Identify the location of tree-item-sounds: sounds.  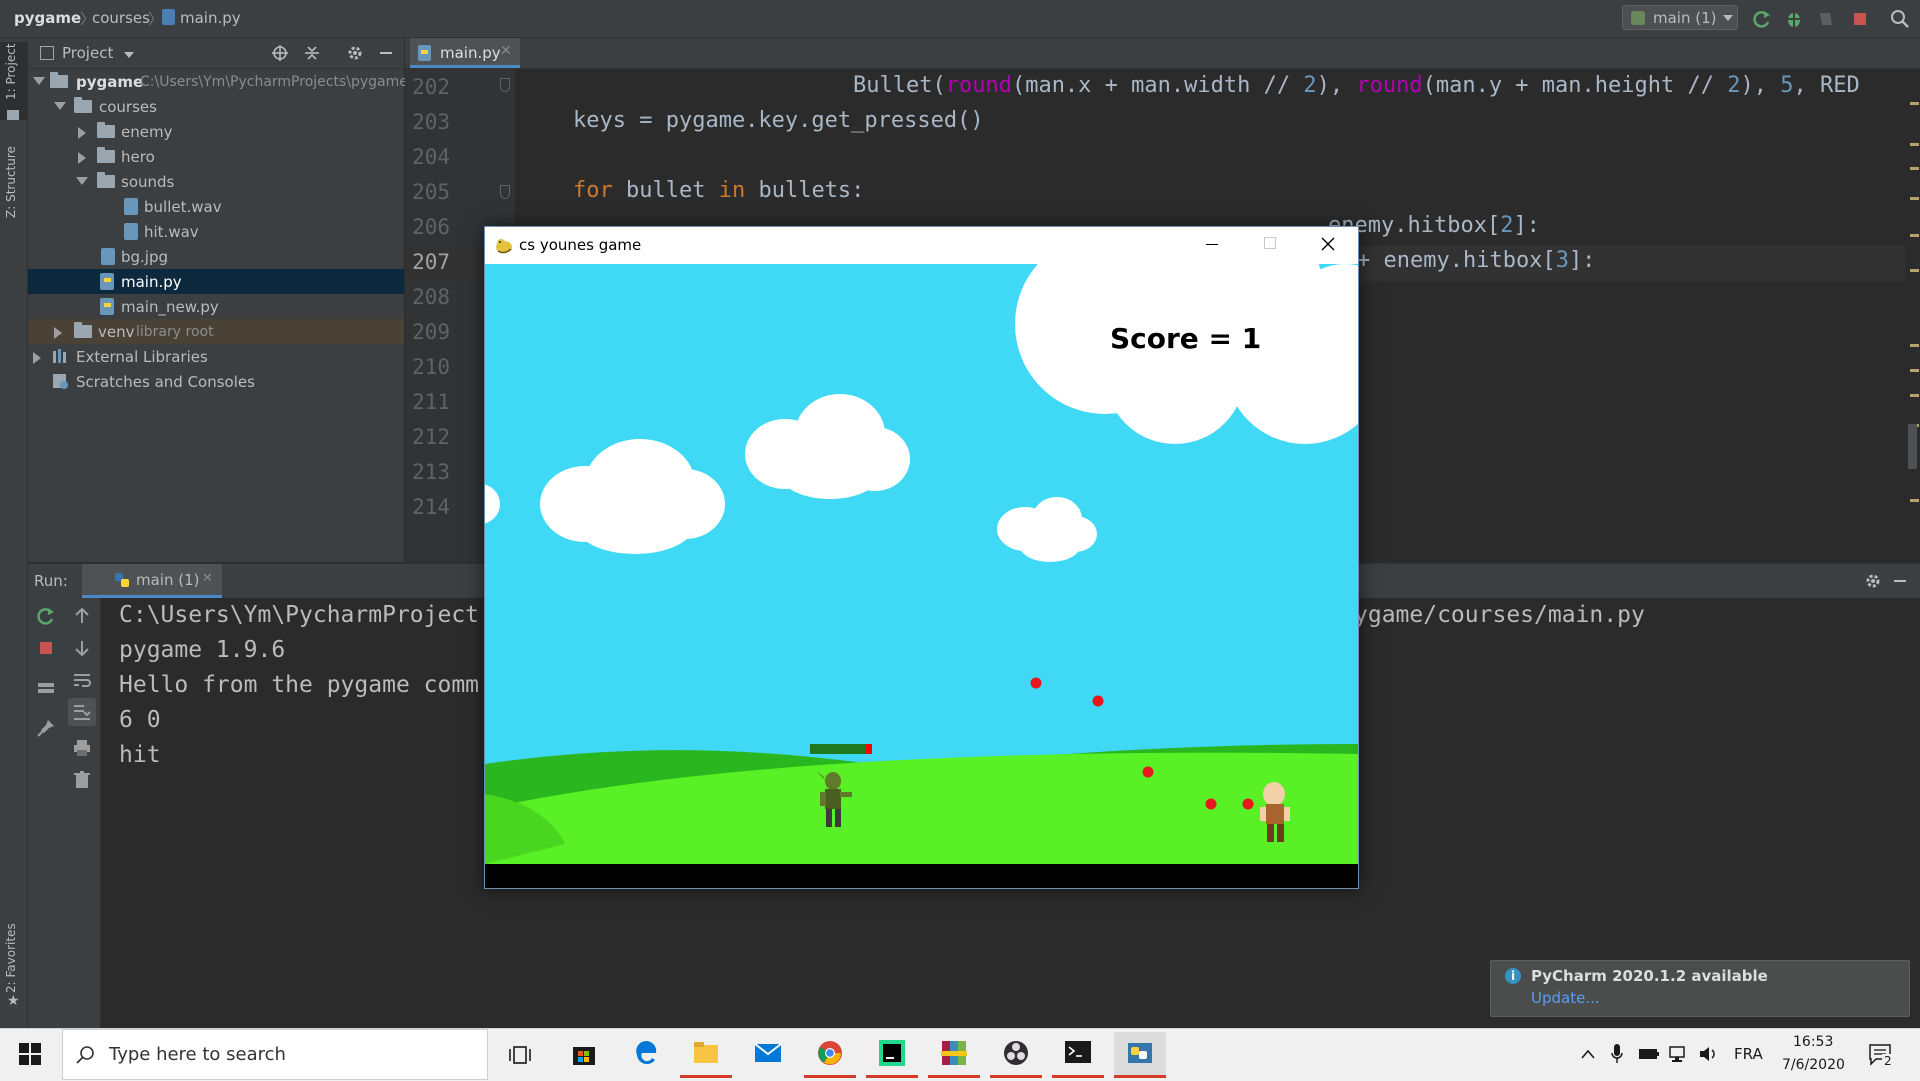
(216, 181).